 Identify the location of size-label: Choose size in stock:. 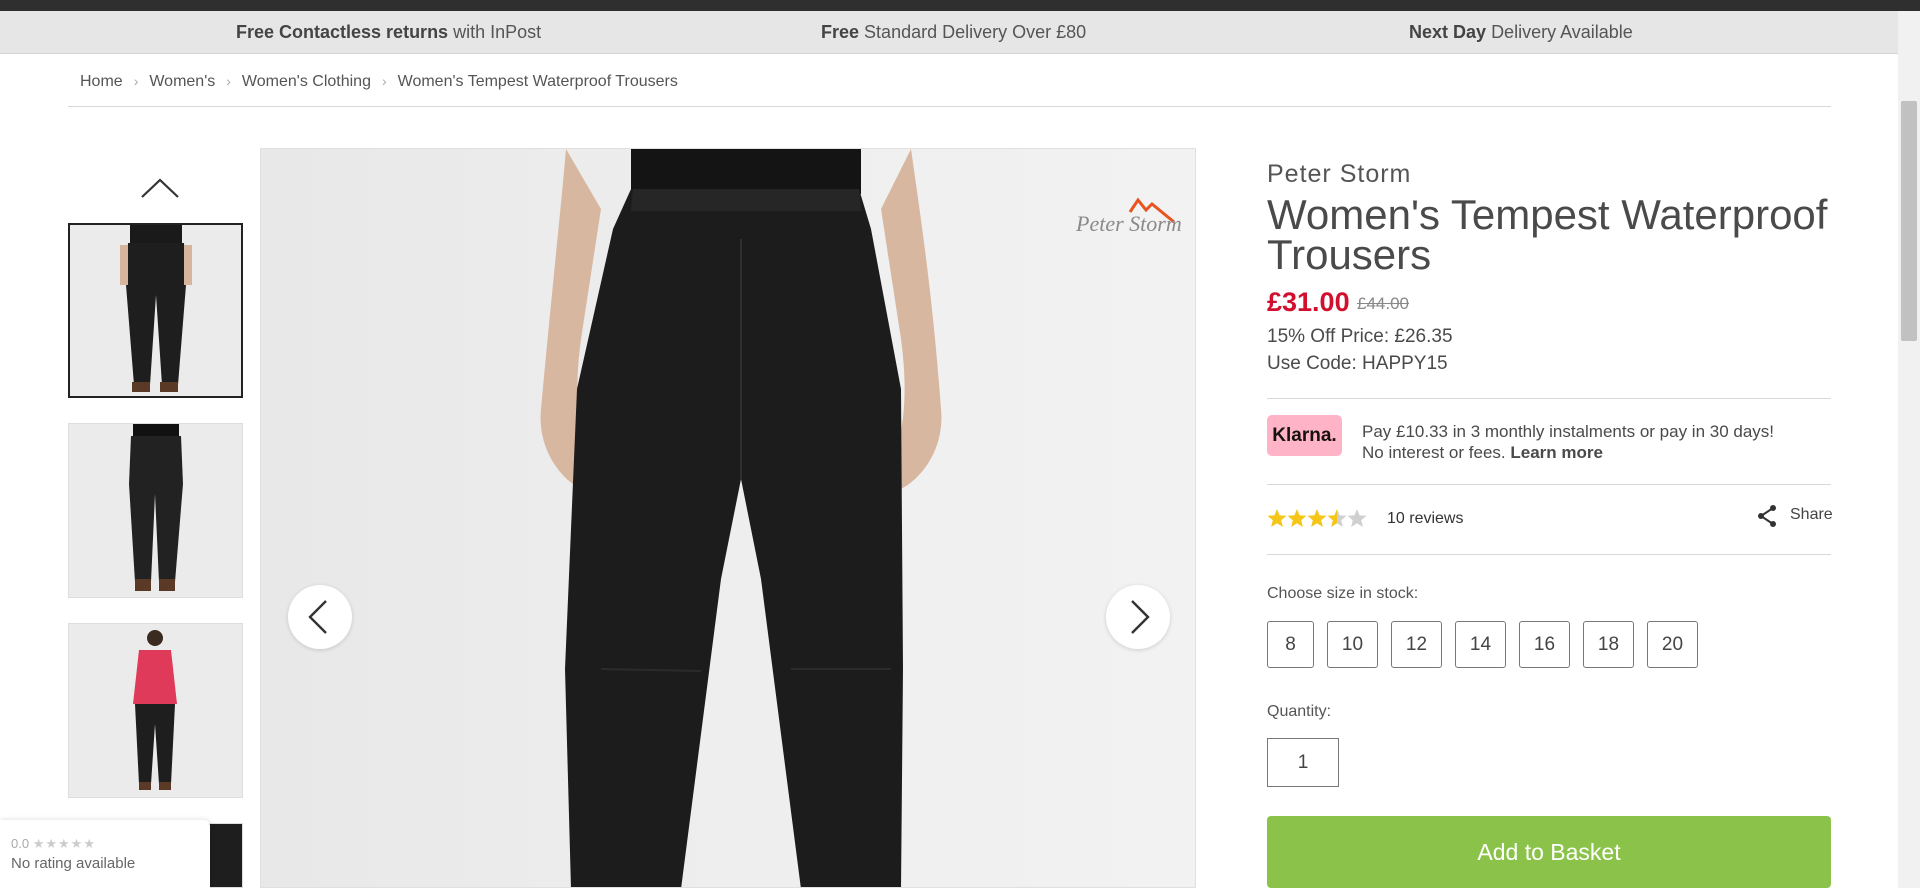
(1343, 593).